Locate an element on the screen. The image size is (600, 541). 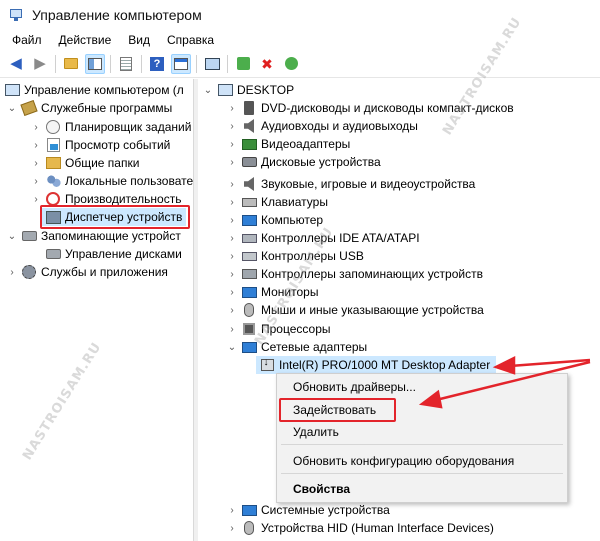
enable-device-button is located at coordinates (291, 64).